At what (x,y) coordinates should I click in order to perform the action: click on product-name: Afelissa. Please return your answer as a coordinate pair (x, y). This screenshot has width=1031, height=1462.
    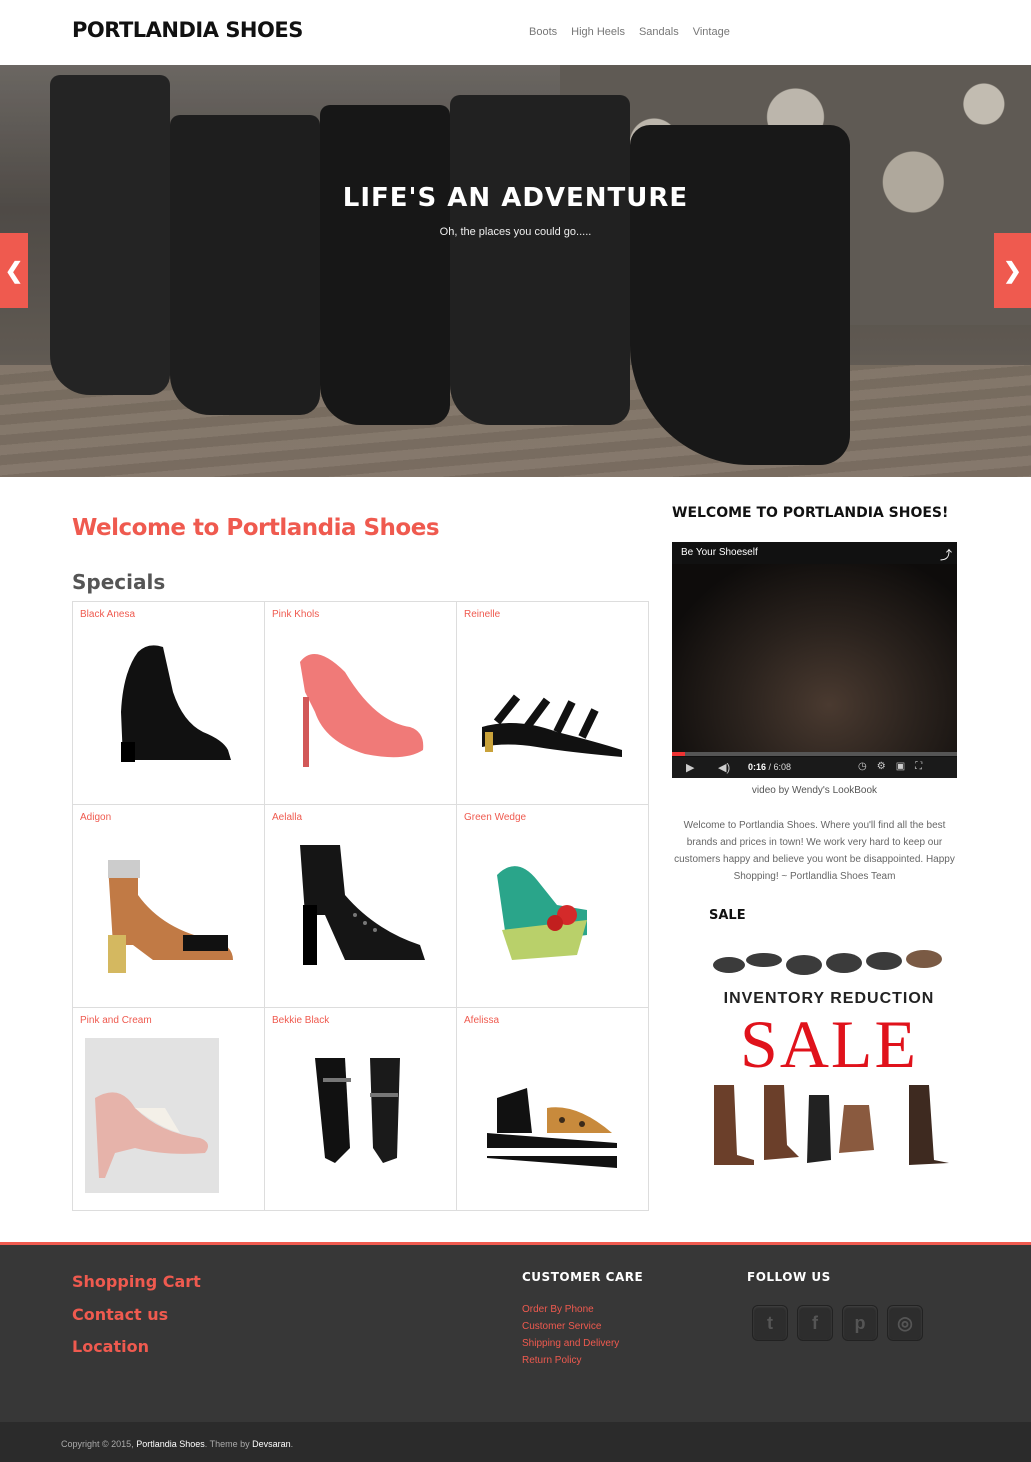
    Looking at the image, I should click on (481, 1020).